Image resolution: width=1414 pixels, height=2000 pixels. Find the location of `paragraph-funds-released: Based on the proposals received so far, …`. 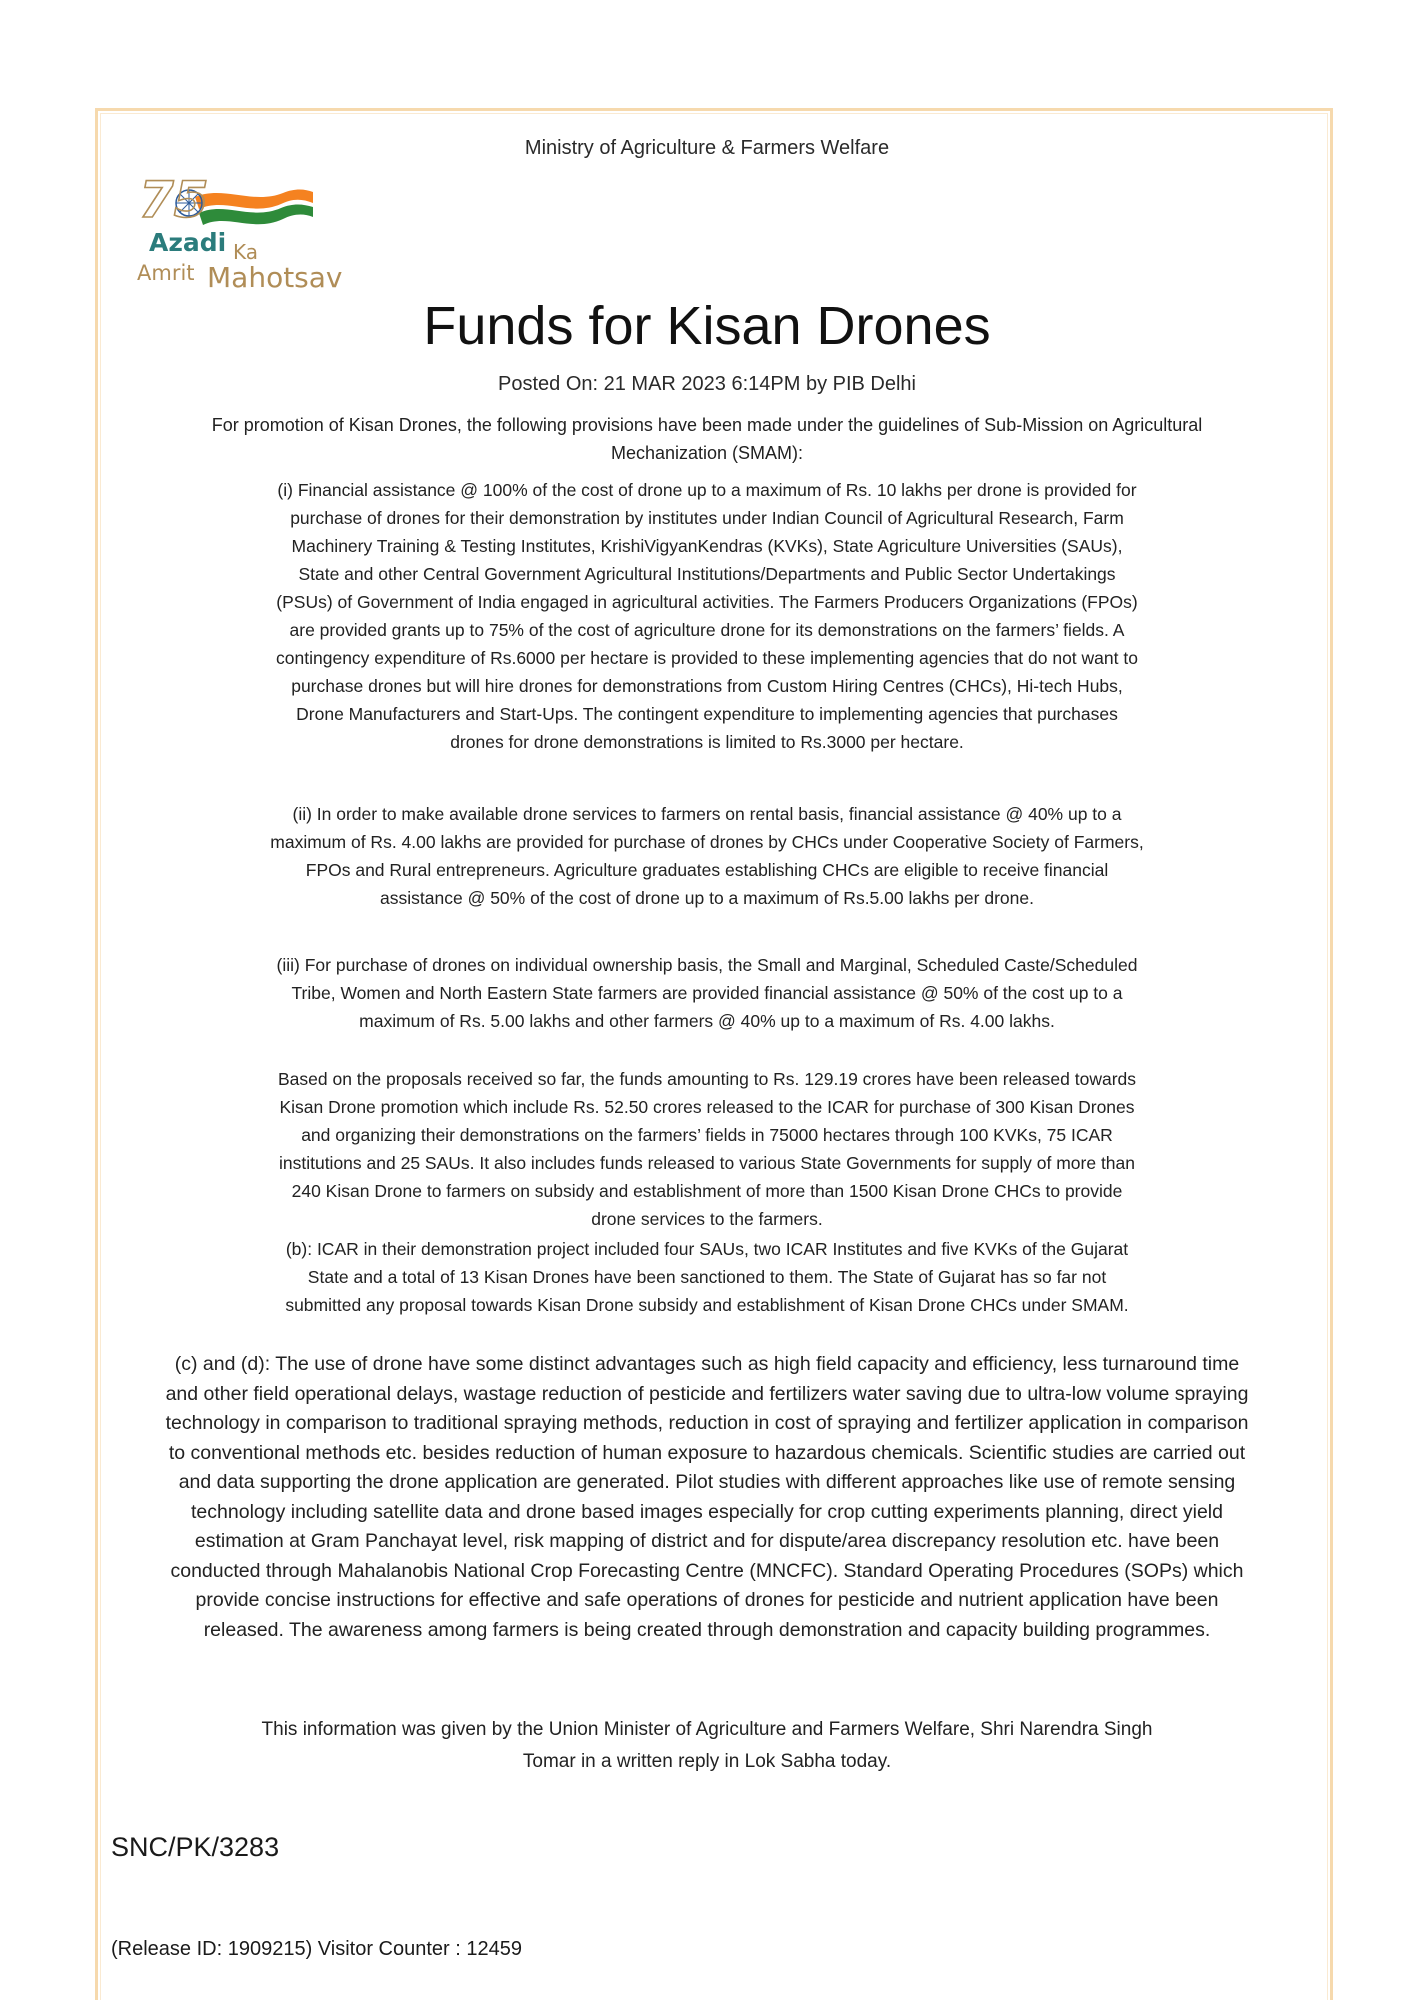

paragraph-funds-released: Based on the proposals received so far, … is located at coordinates (707, 1149).